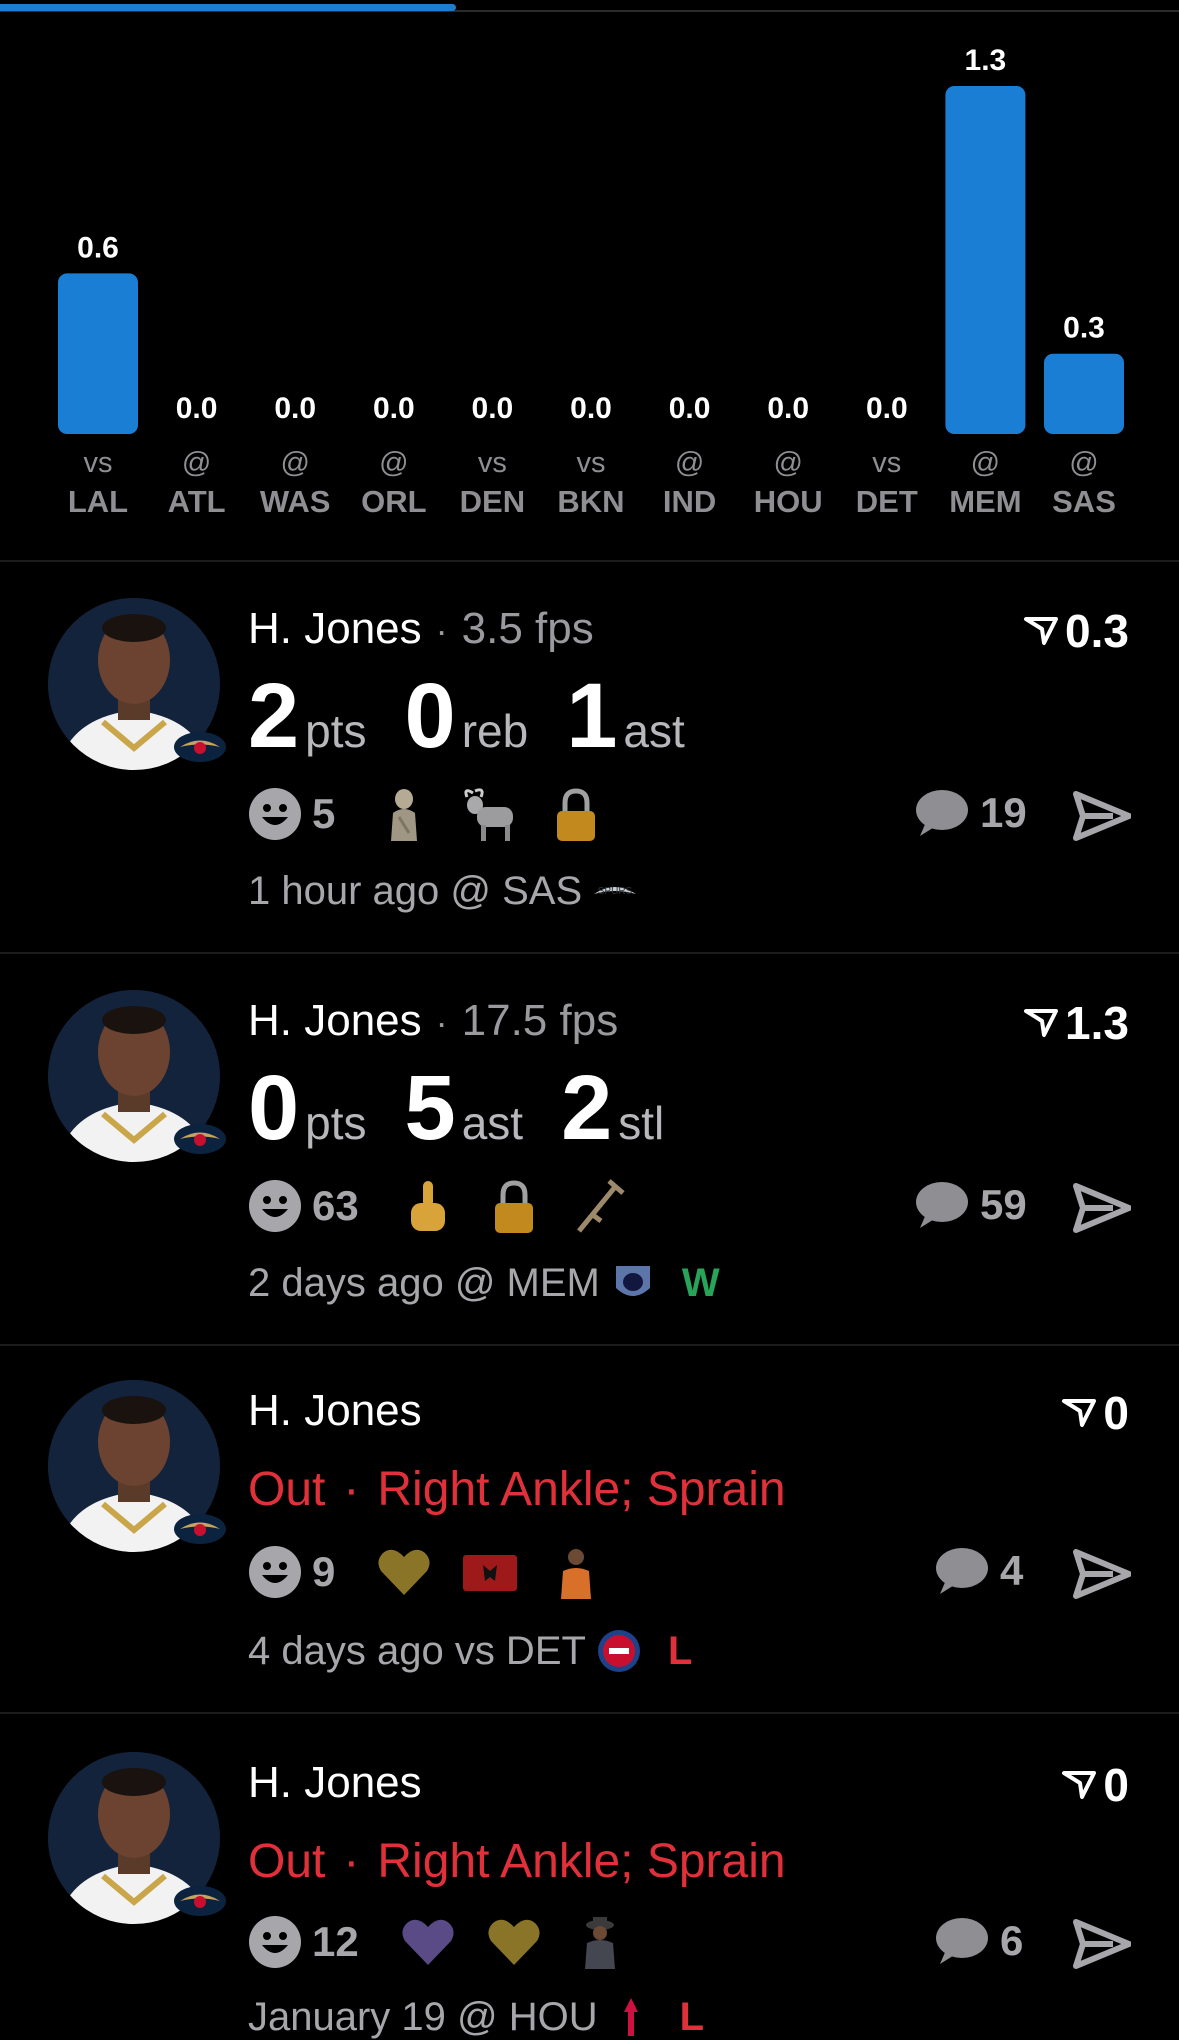 The height and width of the screenshot is (2040, 1179). What do you see at coordinates (1084, 501) in the screenshot?
I see `tick-team-label: SAS` at bounding box center [1084, 501].